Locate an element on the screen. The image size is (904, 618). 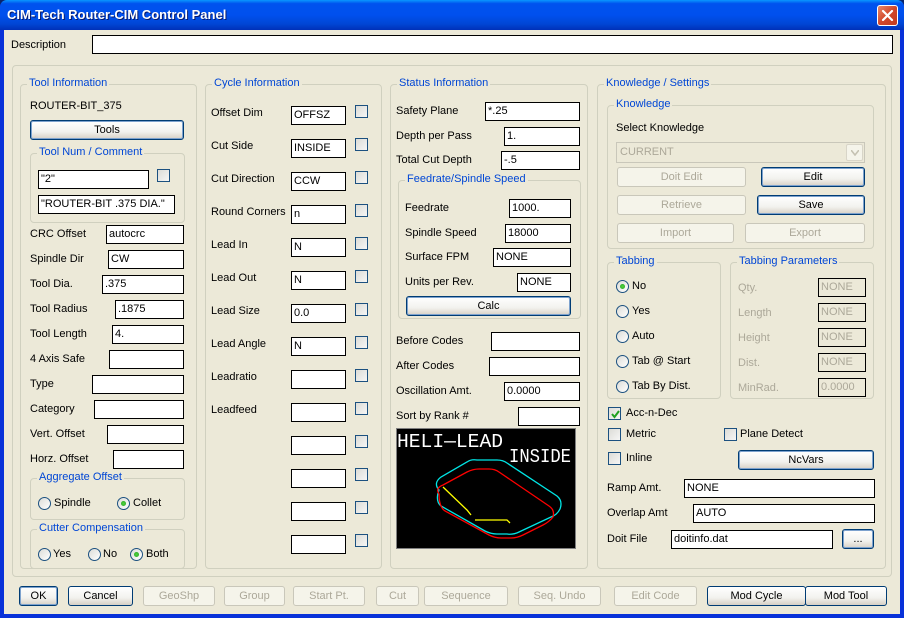
leadfeed-checkbox is located at coordinates (361, 408).